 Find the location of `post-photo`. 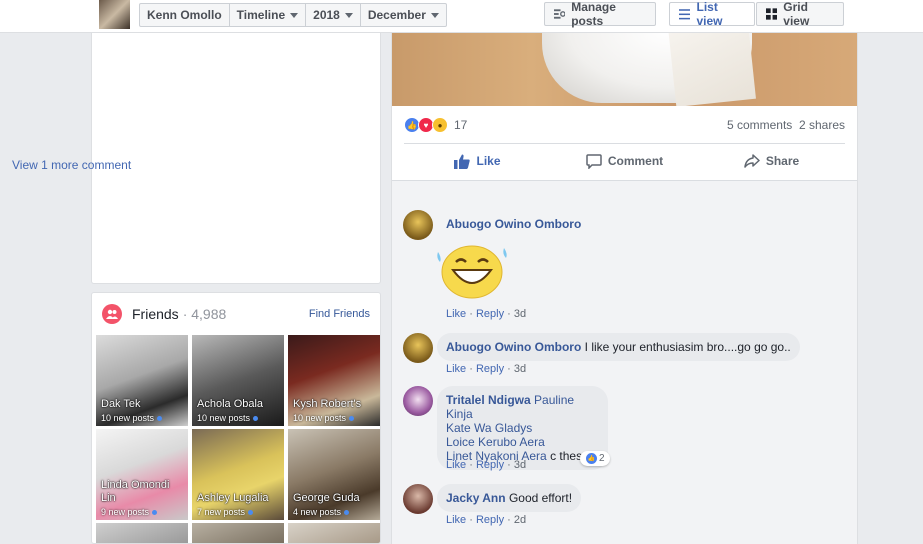

post-photo is located at coordinates (624, 69).